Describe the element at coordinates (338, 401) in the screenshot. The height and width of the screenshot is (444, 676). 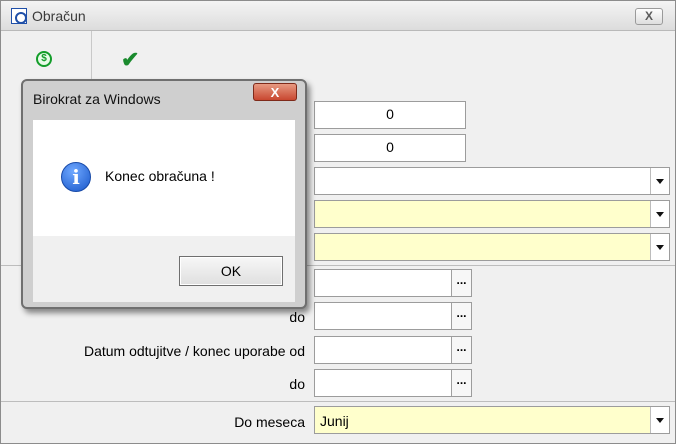
I see `separator` at that location.